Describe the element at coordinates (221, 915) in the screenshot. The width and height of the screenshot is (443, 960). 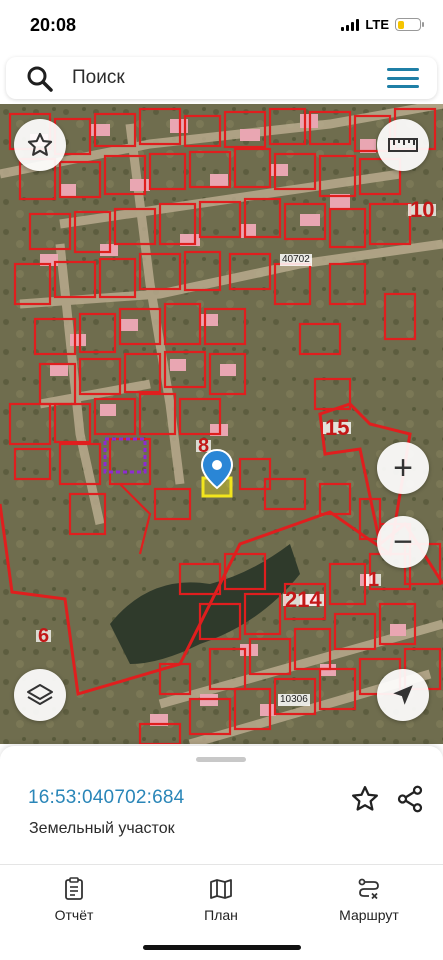
I see `tab-label: План` at that location.